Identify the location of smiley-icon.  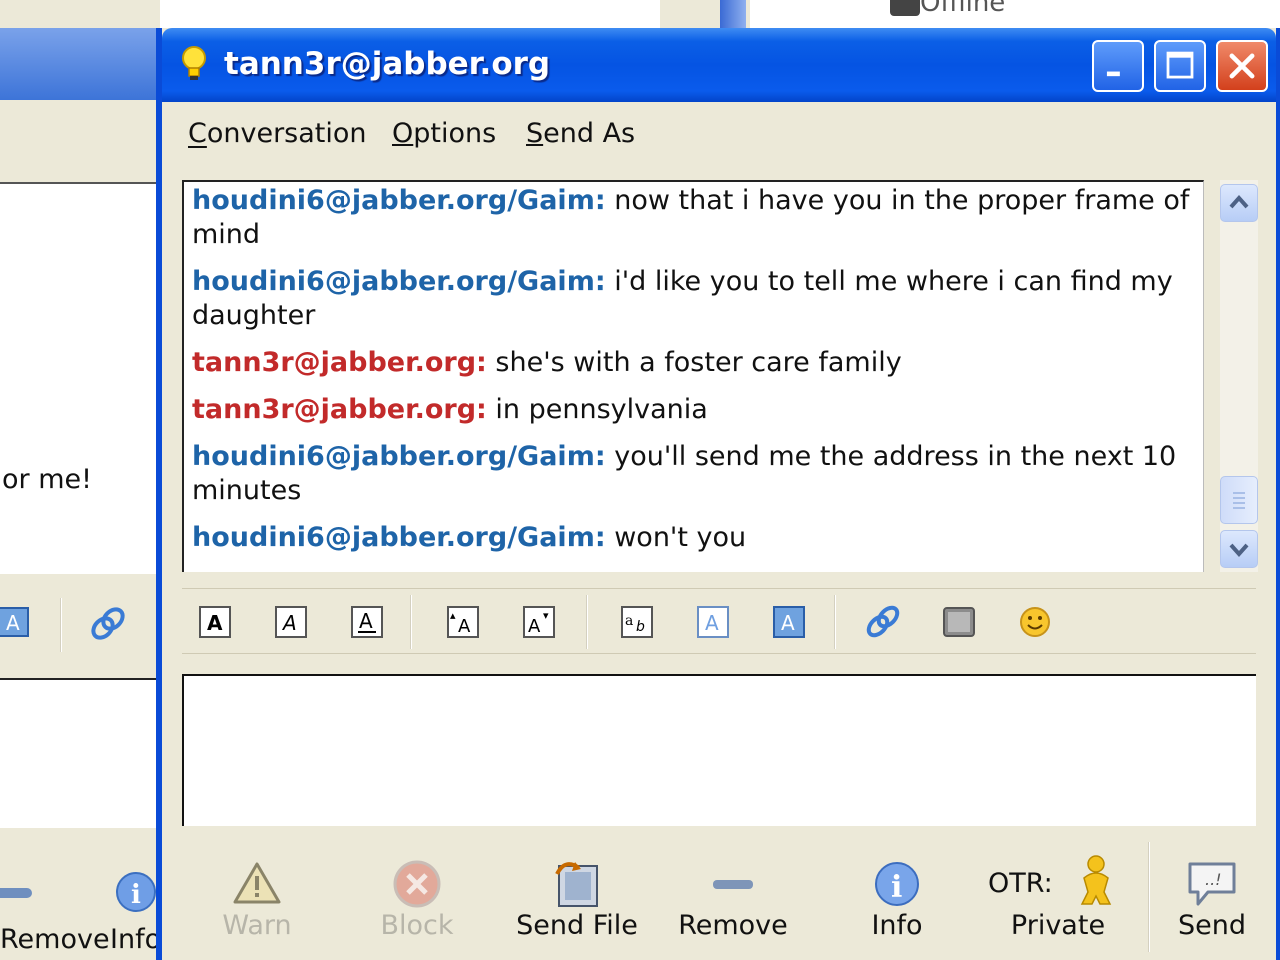
(1035, 622).